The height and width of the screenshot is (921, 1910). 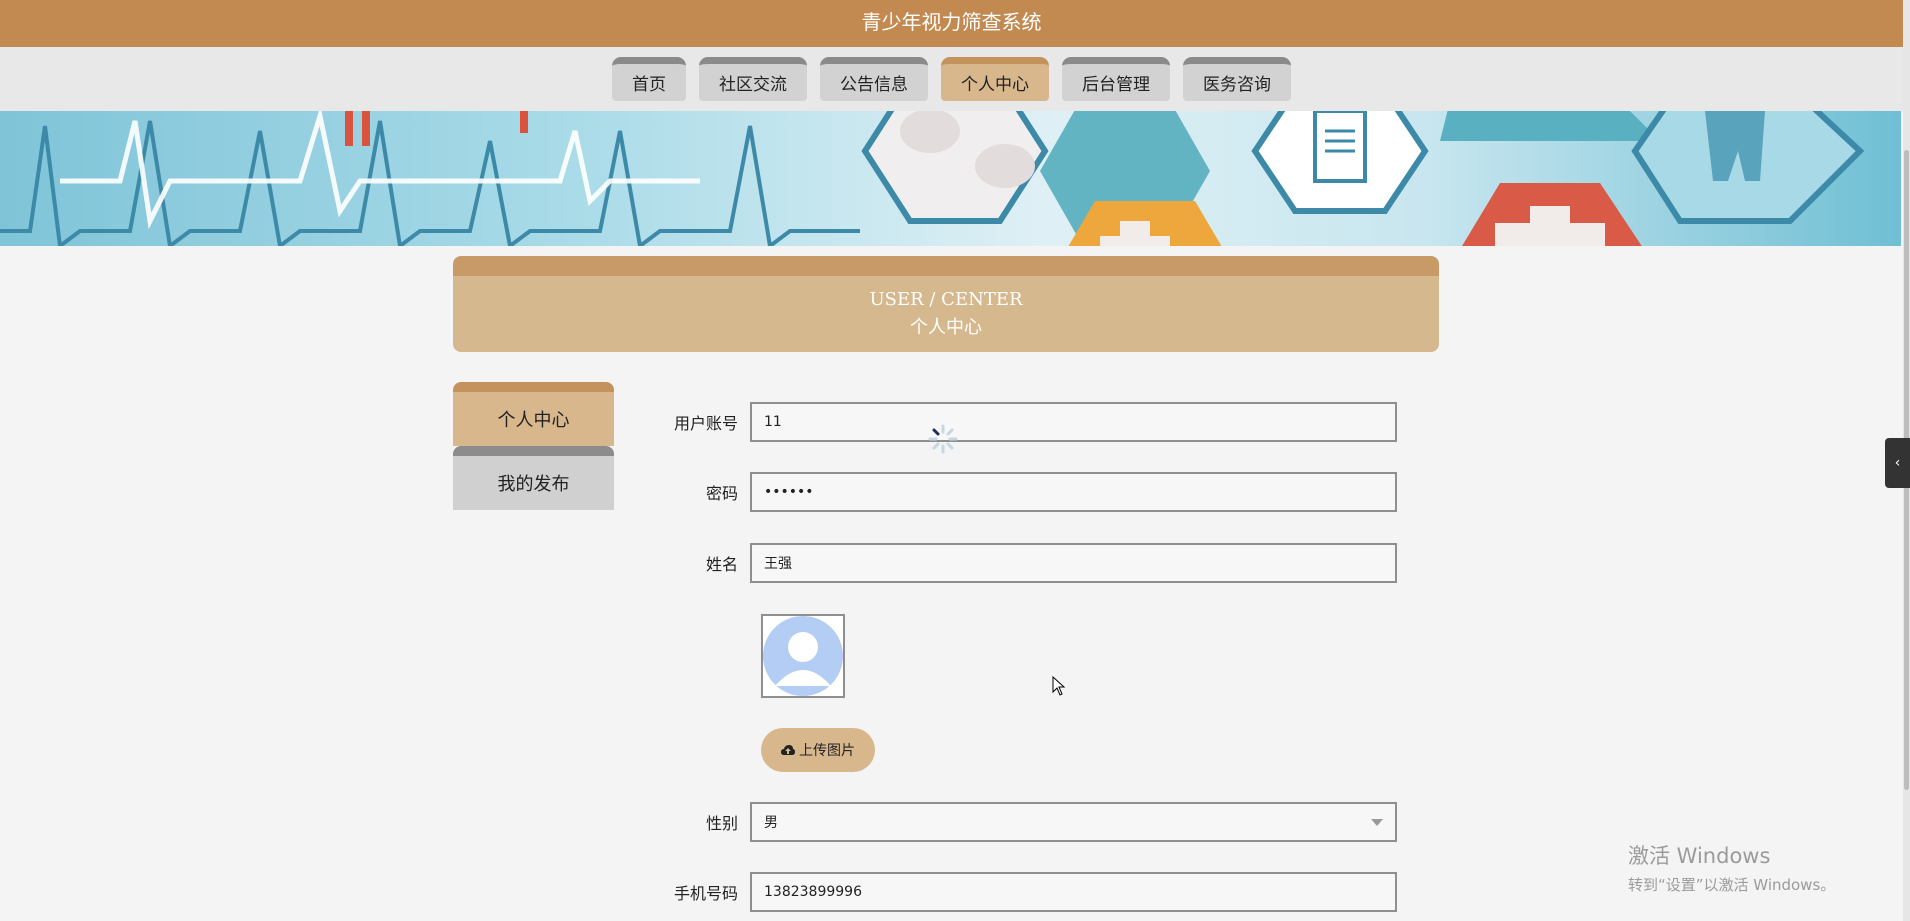 What do you see at coordinates (1073, 492) in the screenshot?
I see `password-input: ••••••` at bounding box center [1073, 492].